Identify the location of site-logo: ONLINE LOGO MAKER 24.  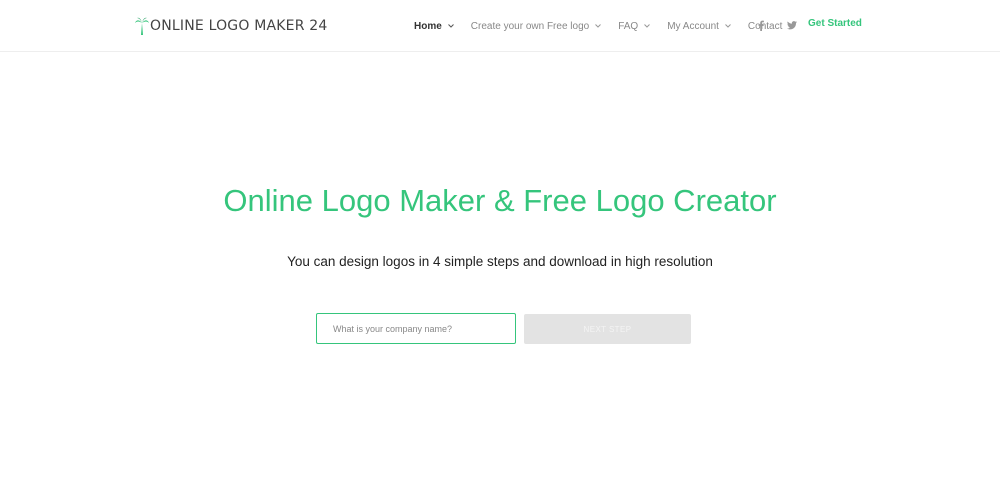
(231, 26).